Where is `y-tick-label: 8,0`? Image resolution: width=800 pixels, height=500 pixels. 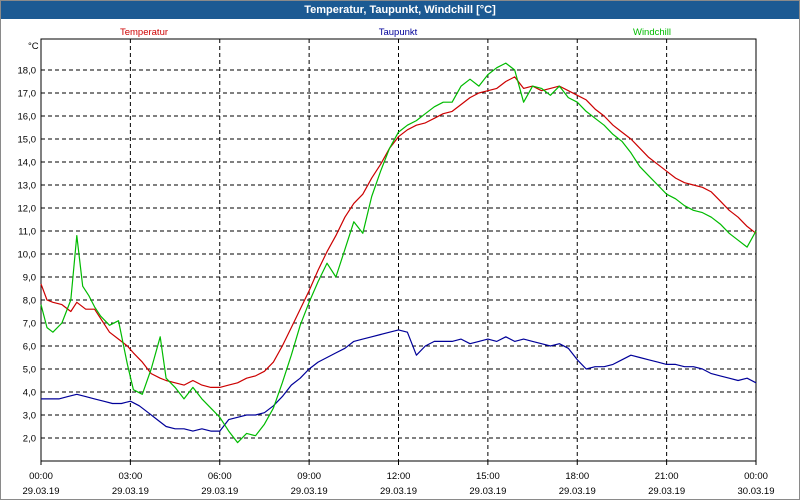 y-tick-label: 8,0 is located at coordinates (29, 301).